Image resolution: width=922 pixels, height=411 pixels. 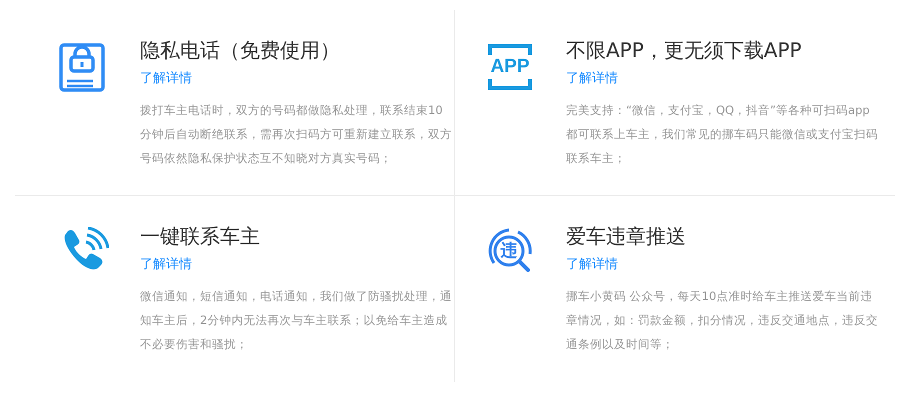 I want to click on feature-title: 爱车违章推送, so click(x=626, y=236).